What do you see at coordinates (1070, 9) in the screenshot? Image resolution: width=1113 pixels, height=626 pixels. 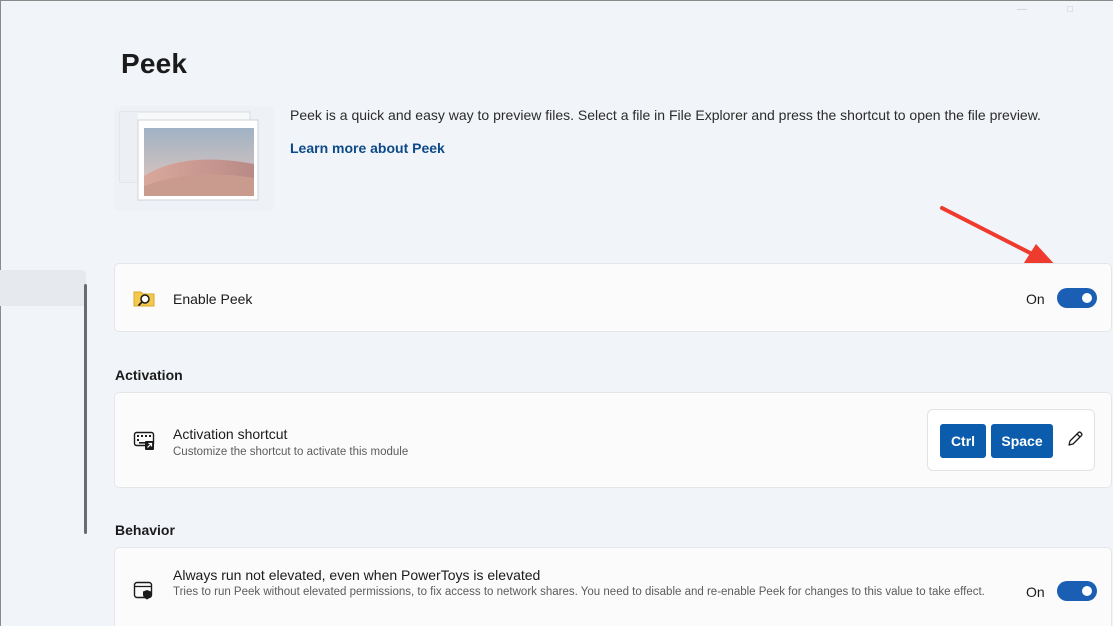 I see `maximize-icon: □` at bounding box center [1070, 9].